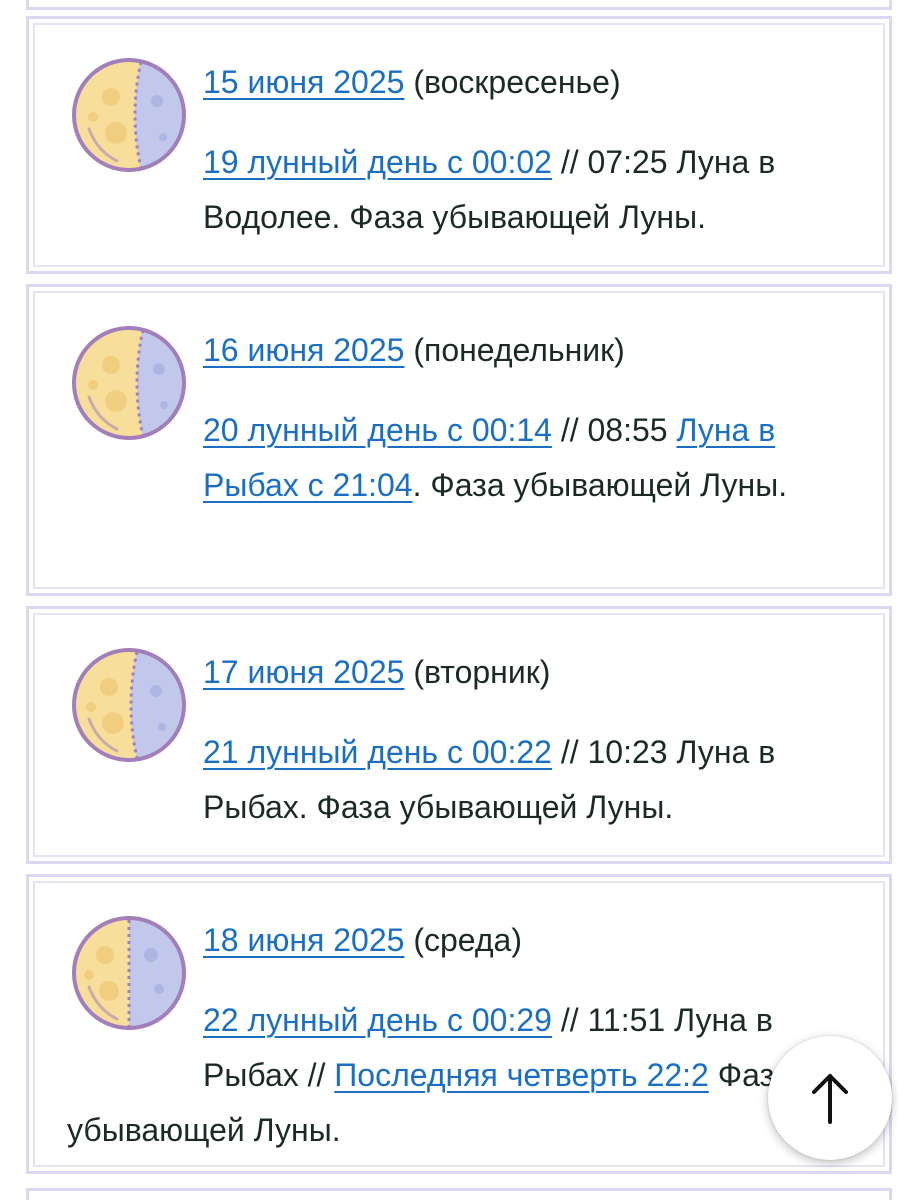 Image resolution: width=898 pixels, height=1200 pixels. I want to click on arrow-up-icon, so click(830, 1099).